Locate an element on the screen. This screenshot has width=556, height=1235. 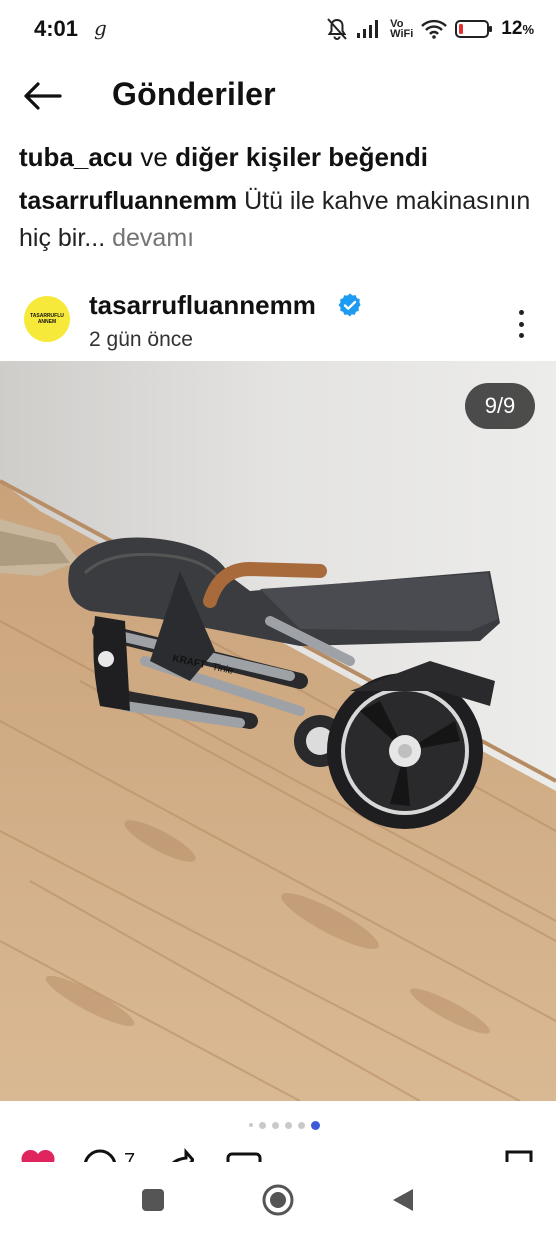
carousel-indicator is located at coordinates (278, 1125).